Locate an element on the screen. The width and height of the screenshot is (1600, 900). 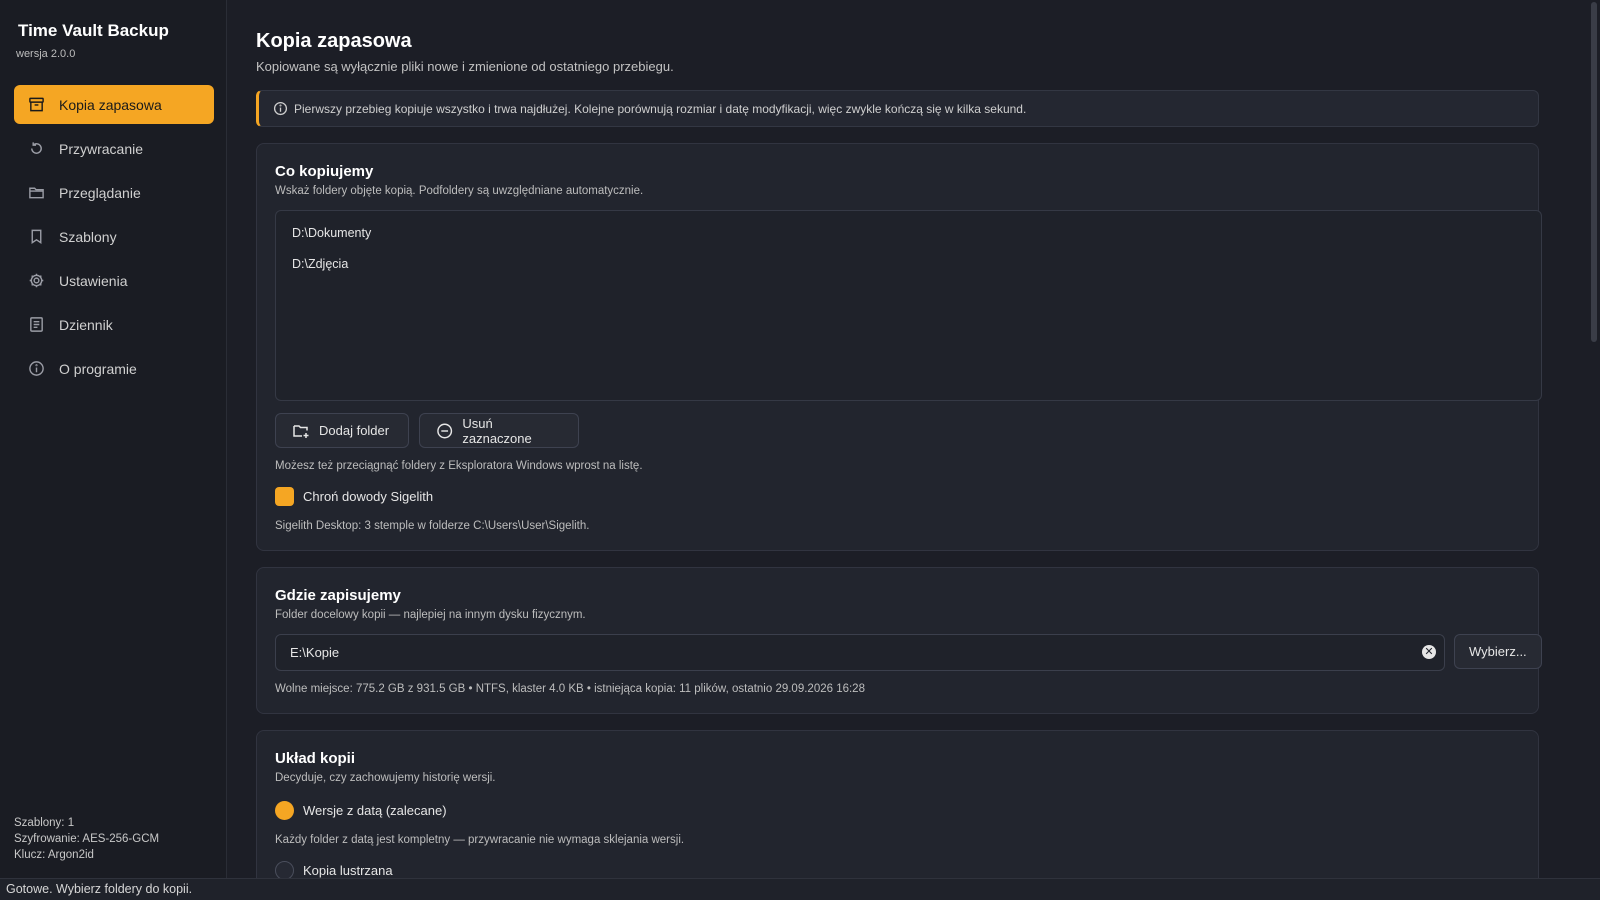
destination-path-input: E:\Kopie ✕ is located at coordinates (860, 652).